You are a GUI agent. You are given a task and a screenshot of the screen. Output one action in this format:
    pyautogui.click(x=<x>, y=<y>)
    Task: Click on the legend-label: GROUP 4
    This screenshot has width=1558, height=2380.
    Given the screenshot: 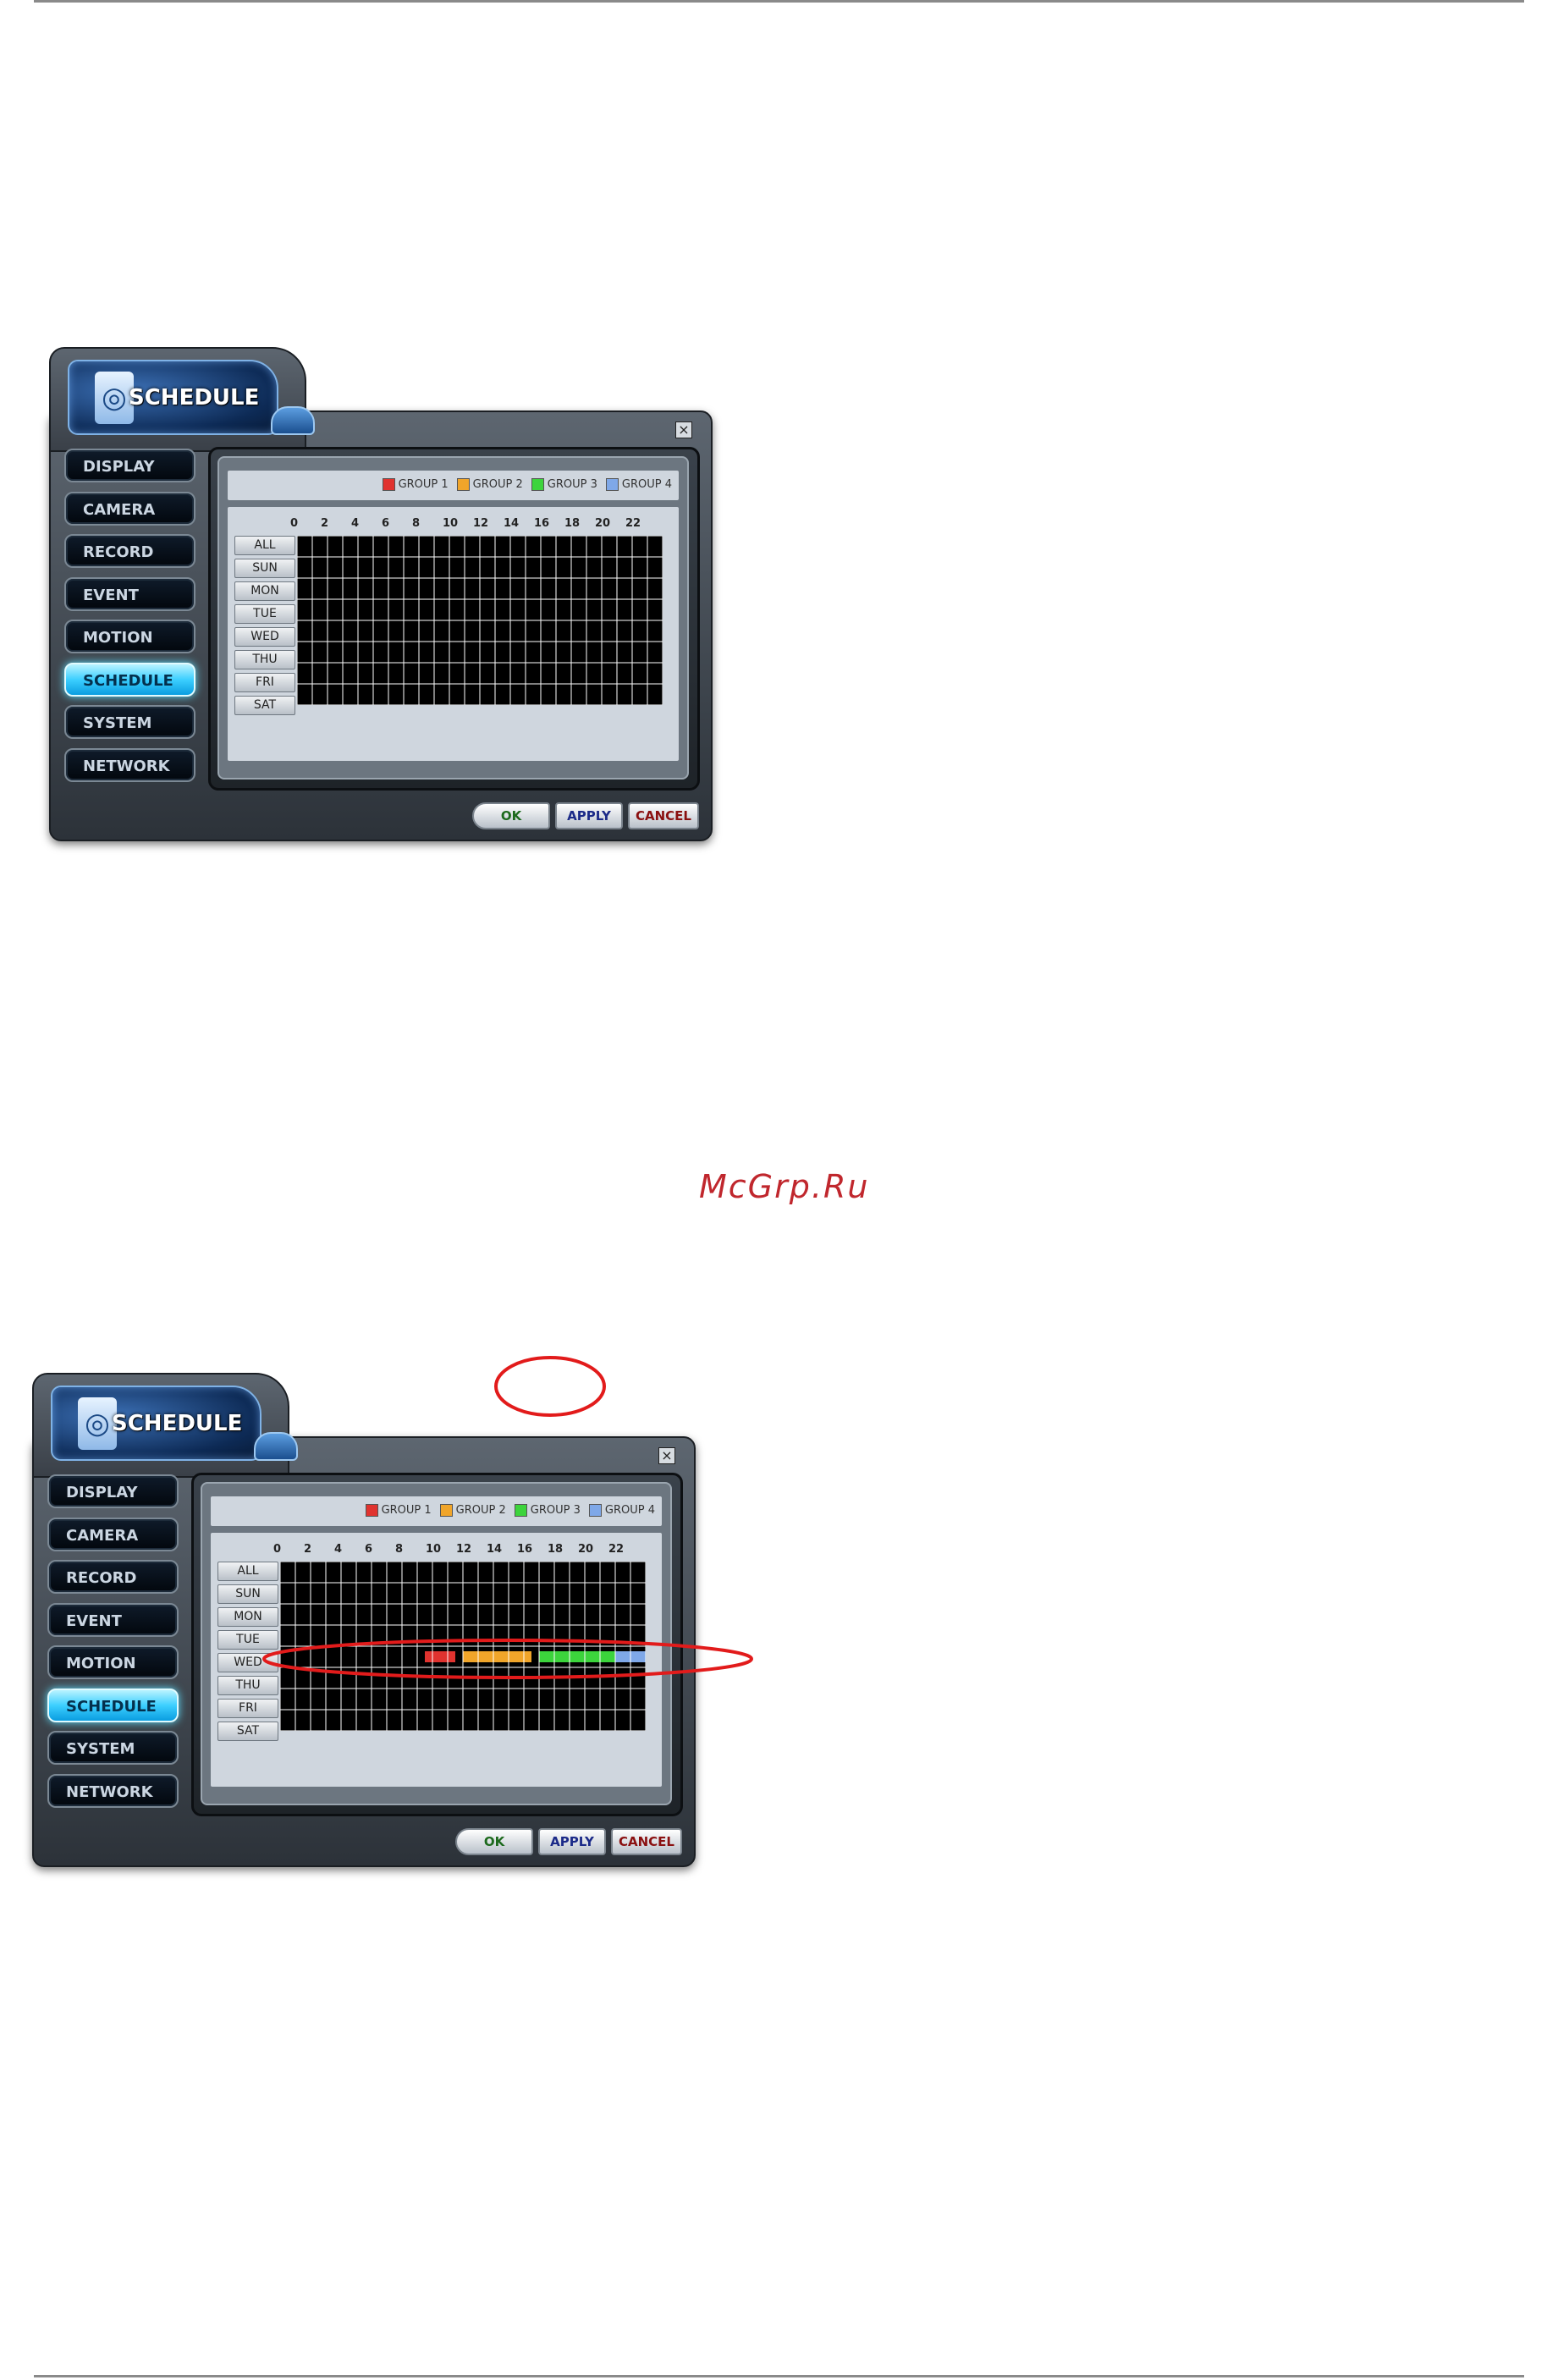 What is the action you would take?
    pyautogui.click(x=629, y=1510)
    